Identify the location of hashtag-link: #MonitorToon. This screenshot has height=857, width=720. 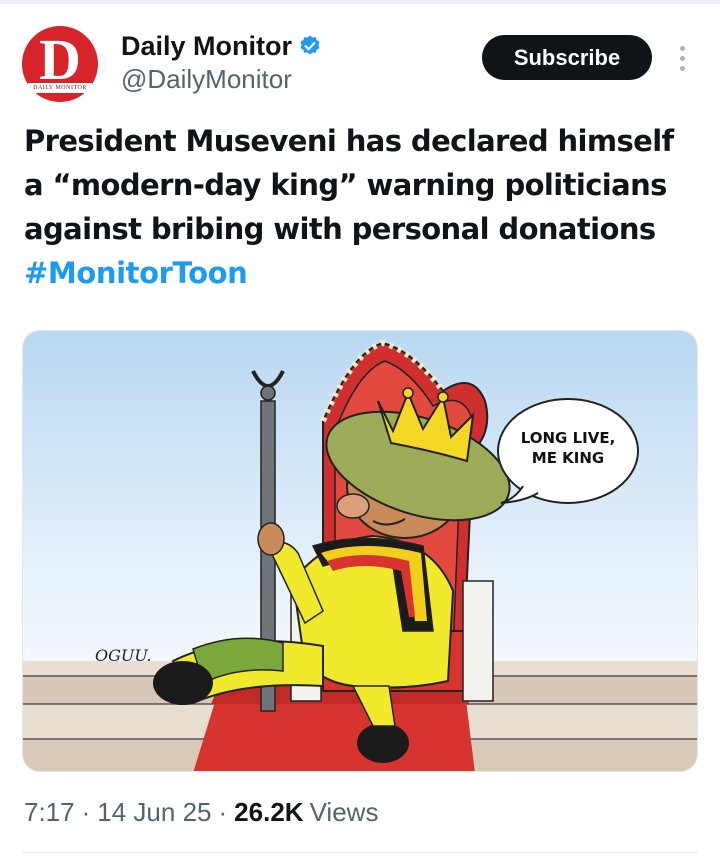
(136, 273).